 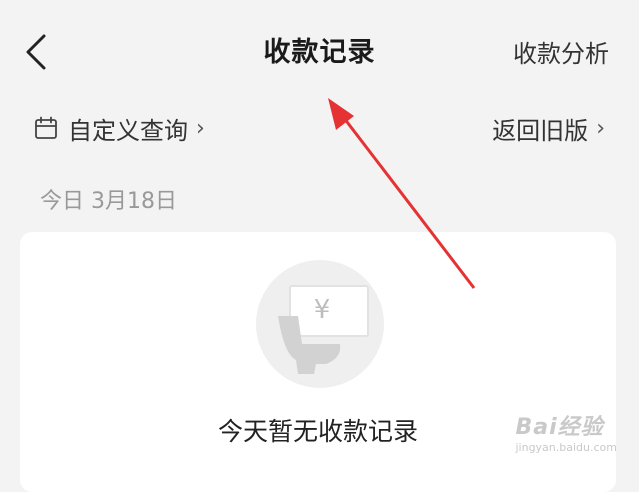 I want to click on filter-row: 自定义查询 › 返回旧版 ›, so click(x=319, y=128).